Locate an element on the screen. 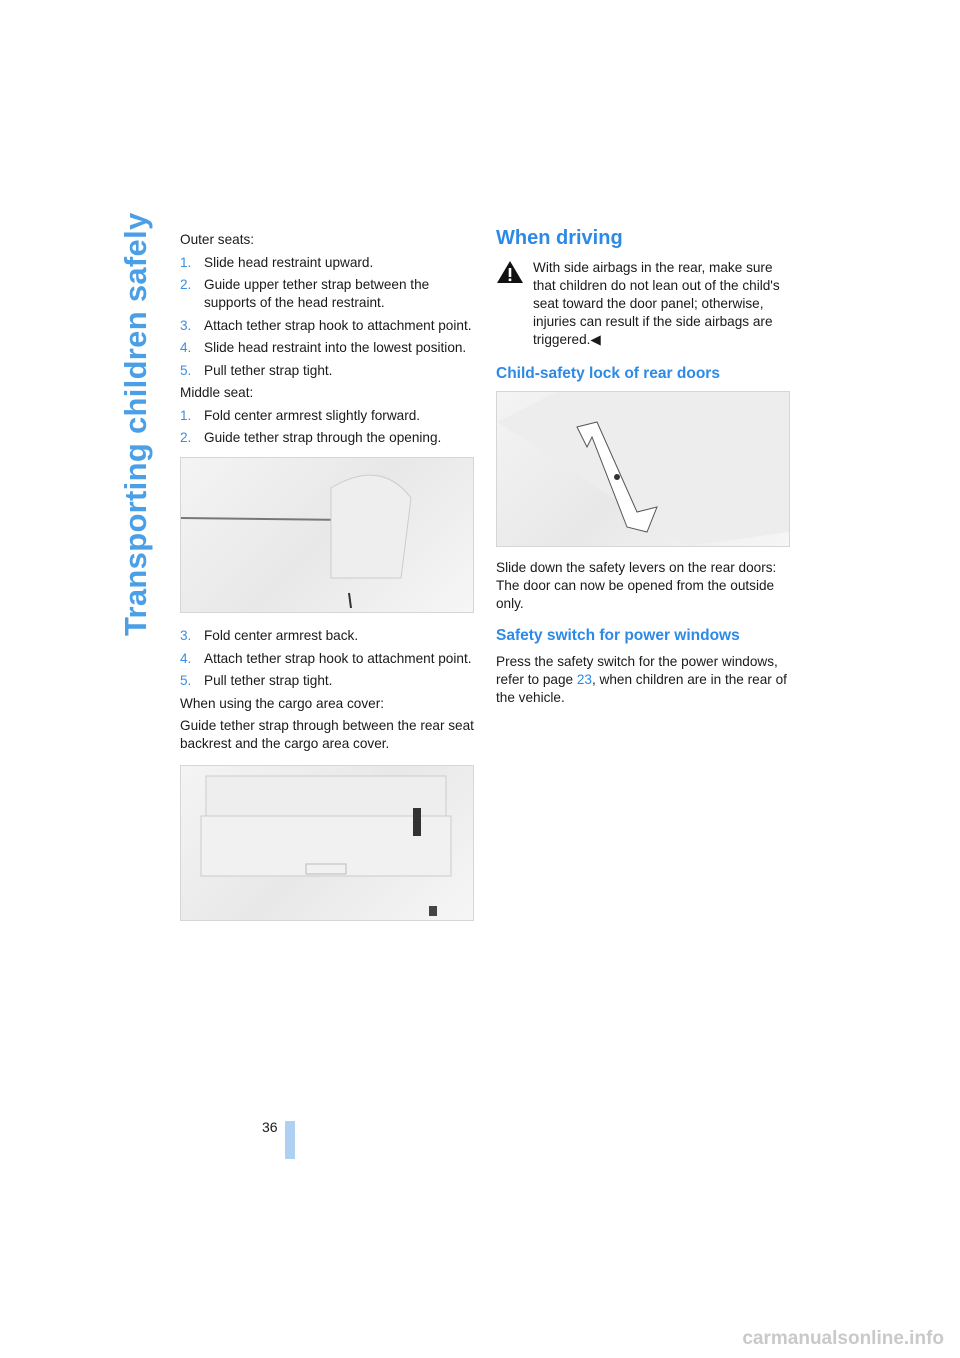 This screenshot has width=960, height=1358. when-driving-heading: When driving is located at coordinates (559, 238).